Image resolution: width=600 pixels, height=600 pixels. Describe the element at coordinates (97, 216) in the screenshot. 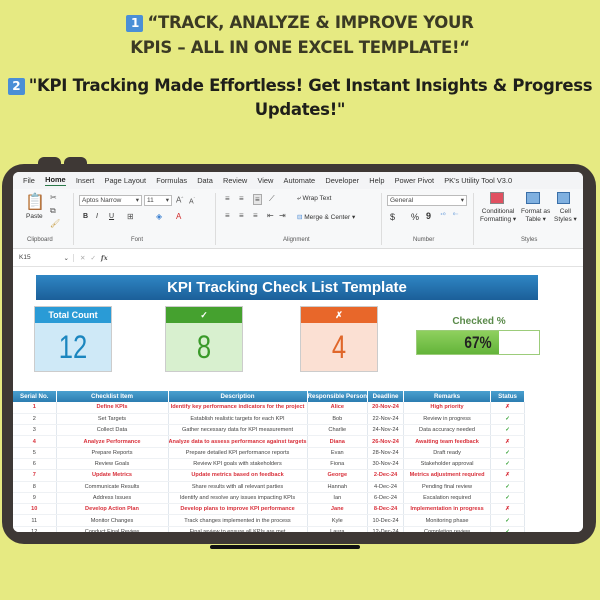

I see `italic-button: I` at that location.